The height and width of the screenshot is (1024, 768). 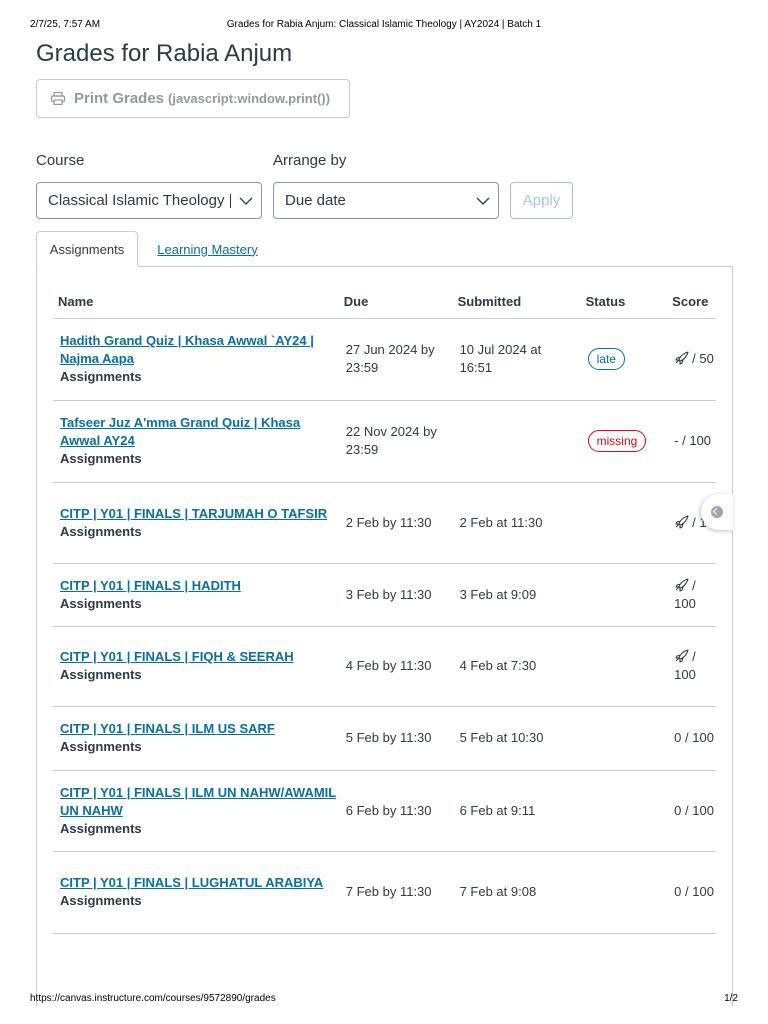 I want to click on assignment-link: CITP | Y01 | FINALS | FIQH & SEERAH, so click(x=199, y=657).